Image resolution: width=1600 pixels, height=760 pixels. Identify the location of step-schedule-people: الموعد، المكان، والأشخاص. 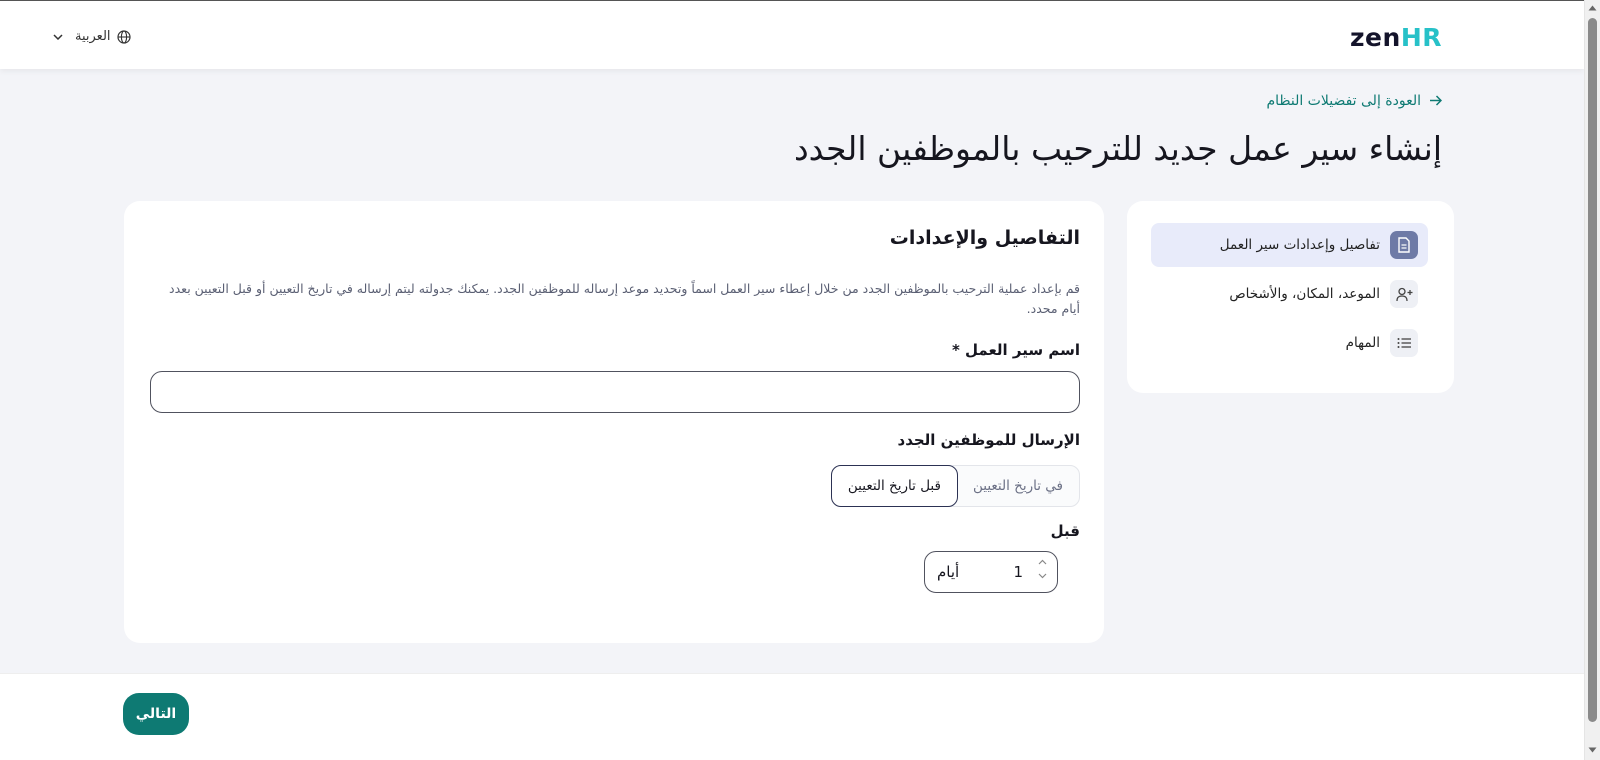
(1289, 294).